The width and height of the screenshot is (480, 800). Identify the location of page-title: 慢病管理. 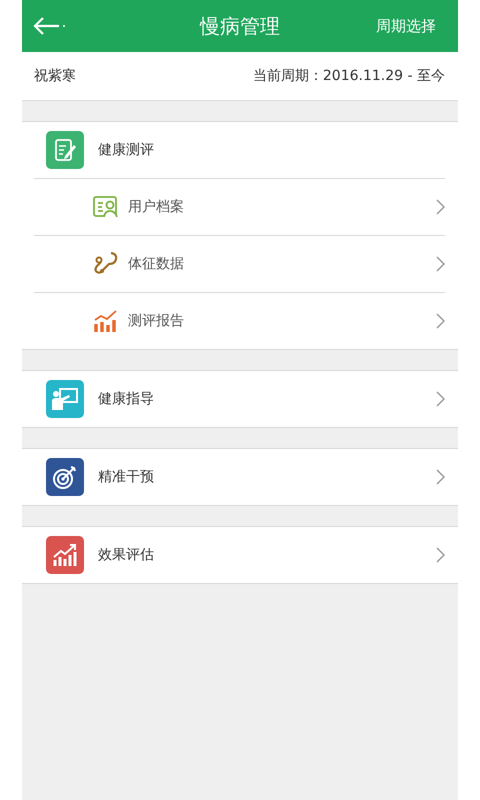
(240, 26).